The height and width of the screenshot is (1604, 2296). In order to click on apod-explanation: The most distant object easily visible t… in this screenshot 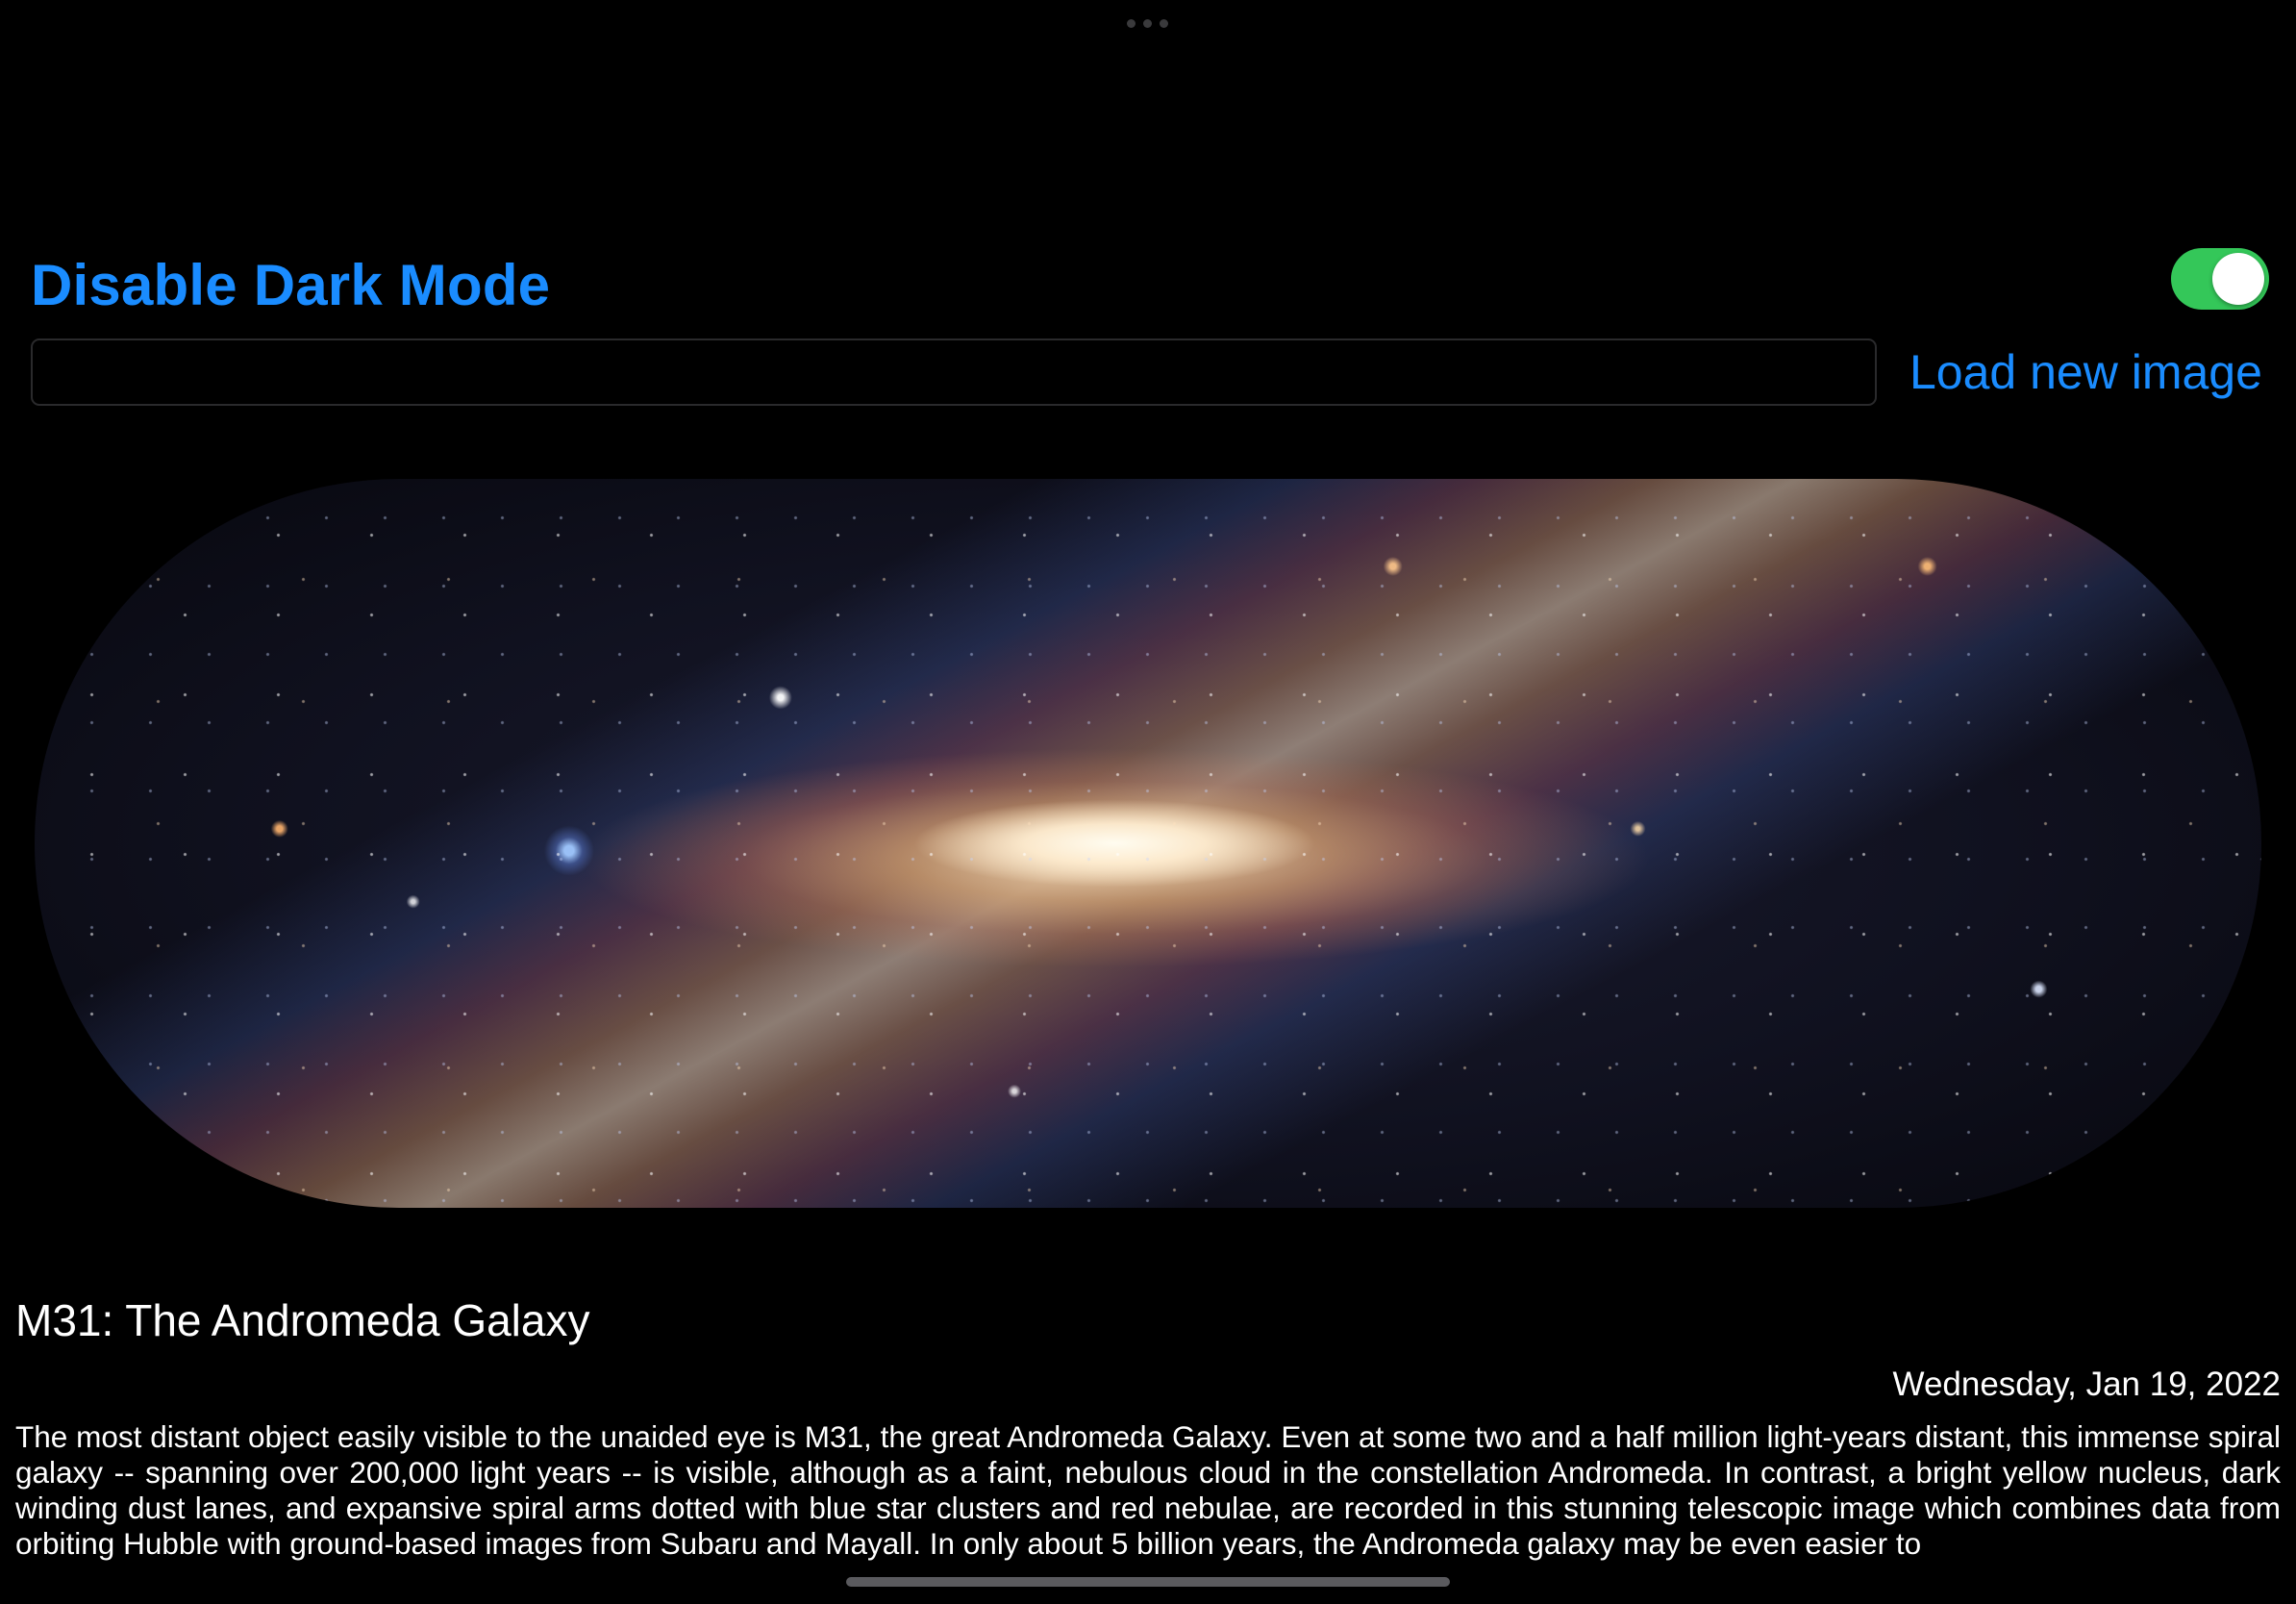, I will do `click(1148, 1490)`.